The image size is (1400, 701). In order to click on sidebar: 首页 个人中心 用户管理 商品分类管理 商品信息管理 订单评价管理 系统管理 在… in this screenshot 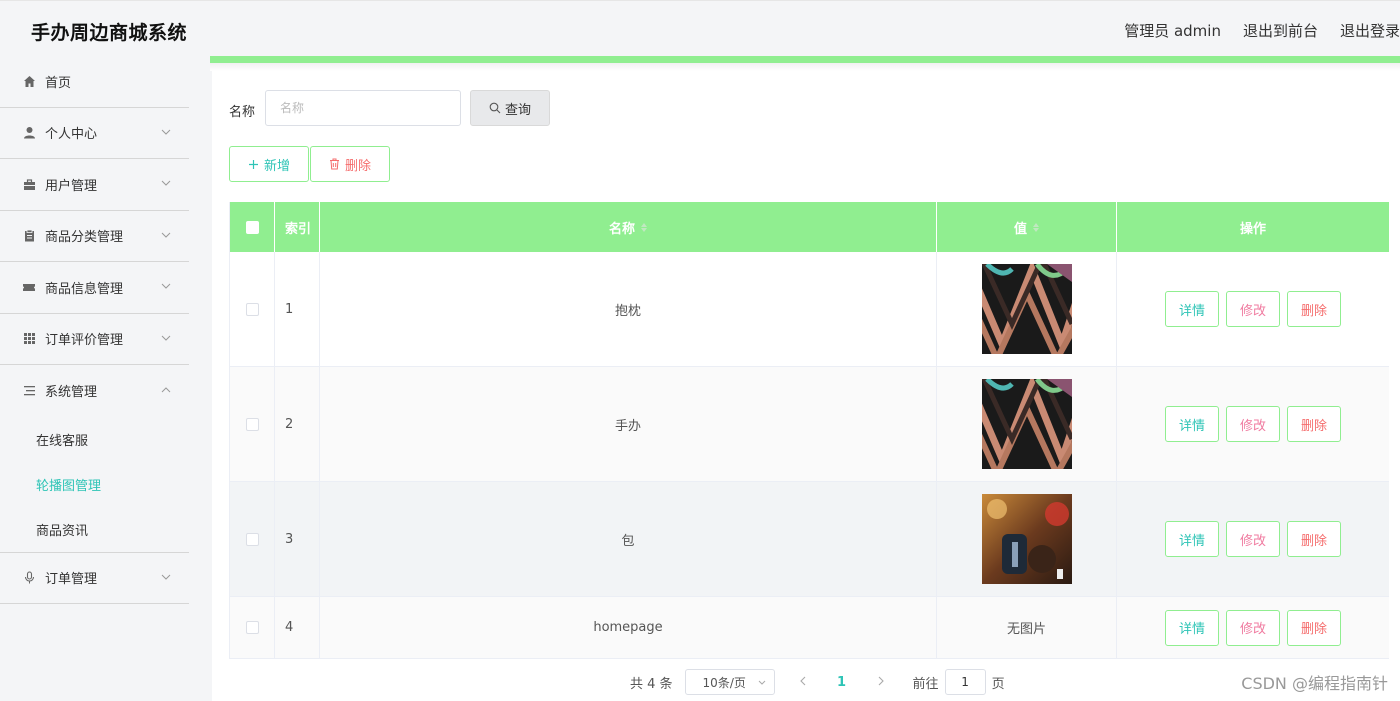, I will do `click(106, 378)`.